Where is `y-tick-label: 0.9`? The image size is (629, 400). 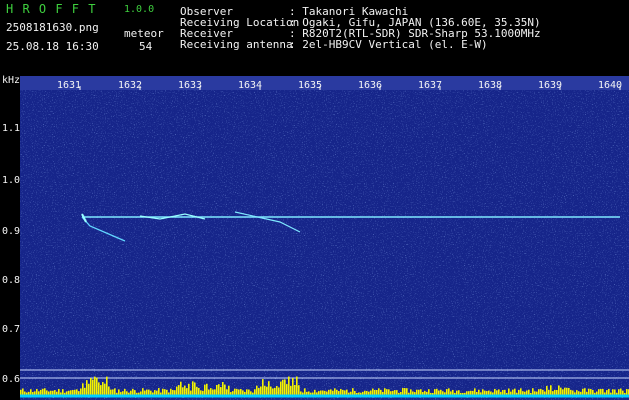 y-tick-label: 0.9 is located at coordinates (11, 231).